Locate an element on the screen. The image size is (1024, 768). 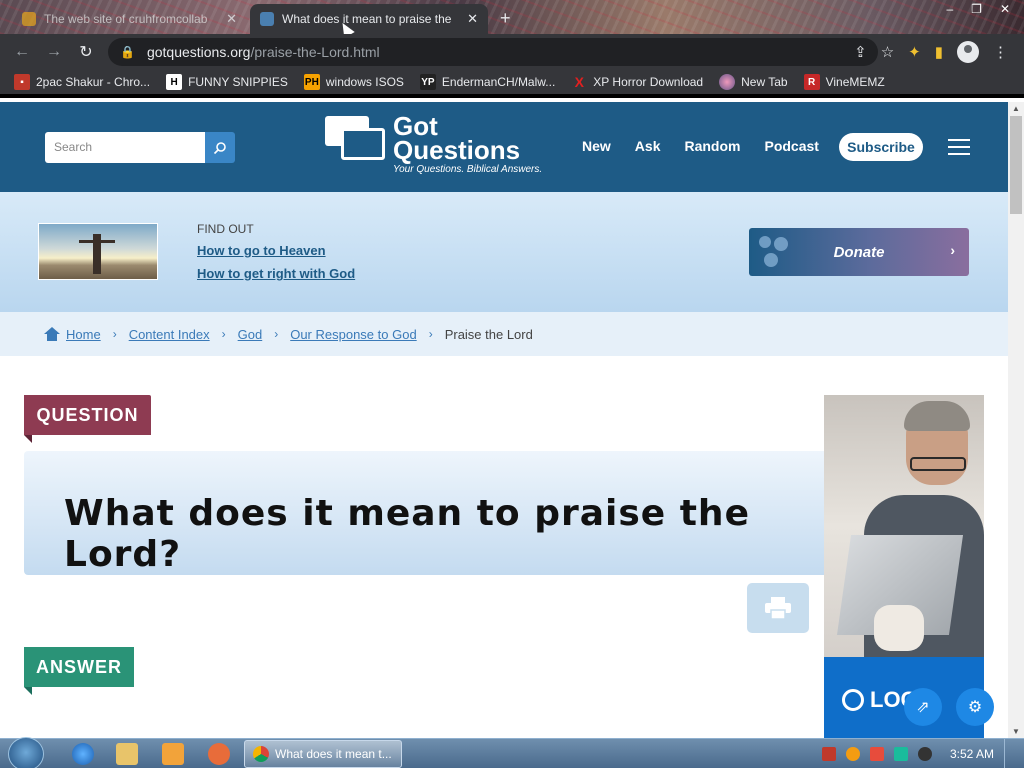
hamburger-menu-icon is located at coordinates (959, 147).